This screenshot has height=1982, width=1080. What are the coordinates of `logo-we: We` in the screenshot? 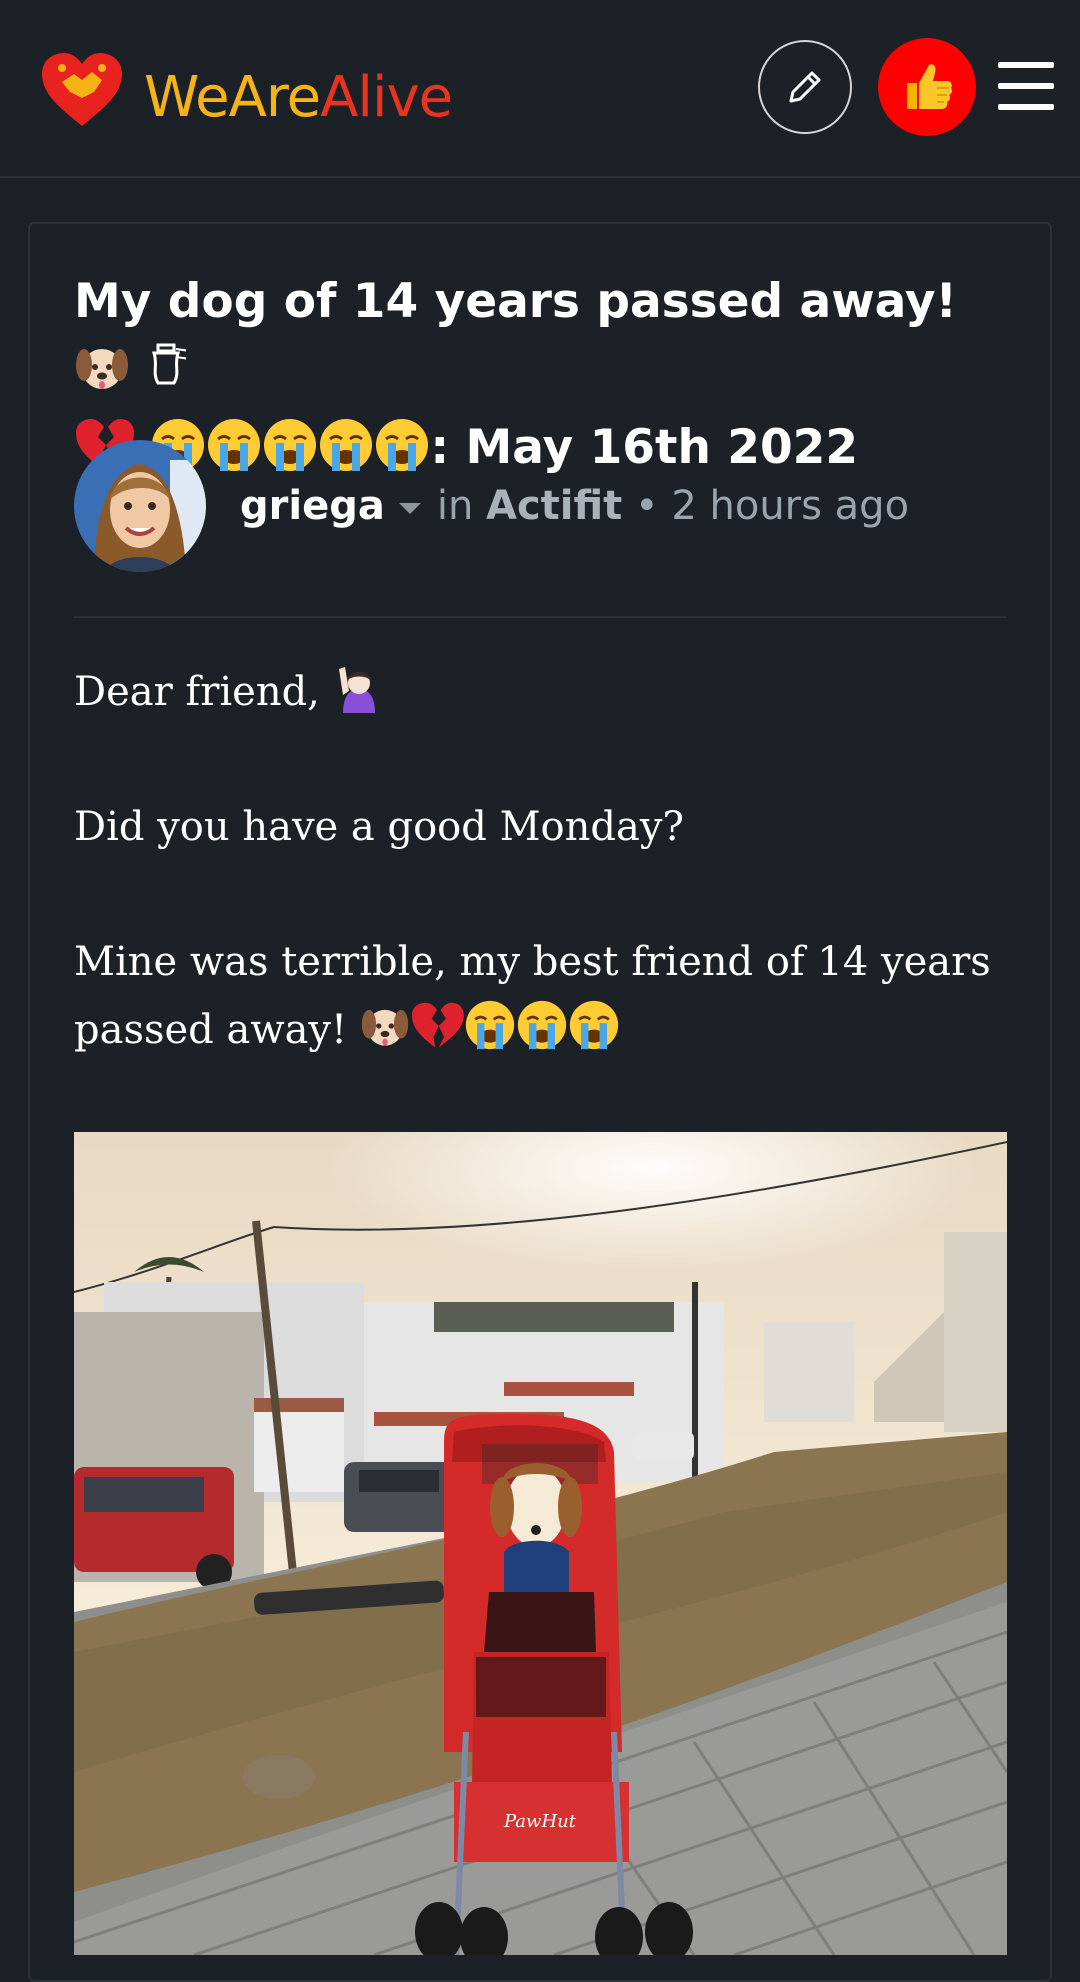 It's located at (187, 97).